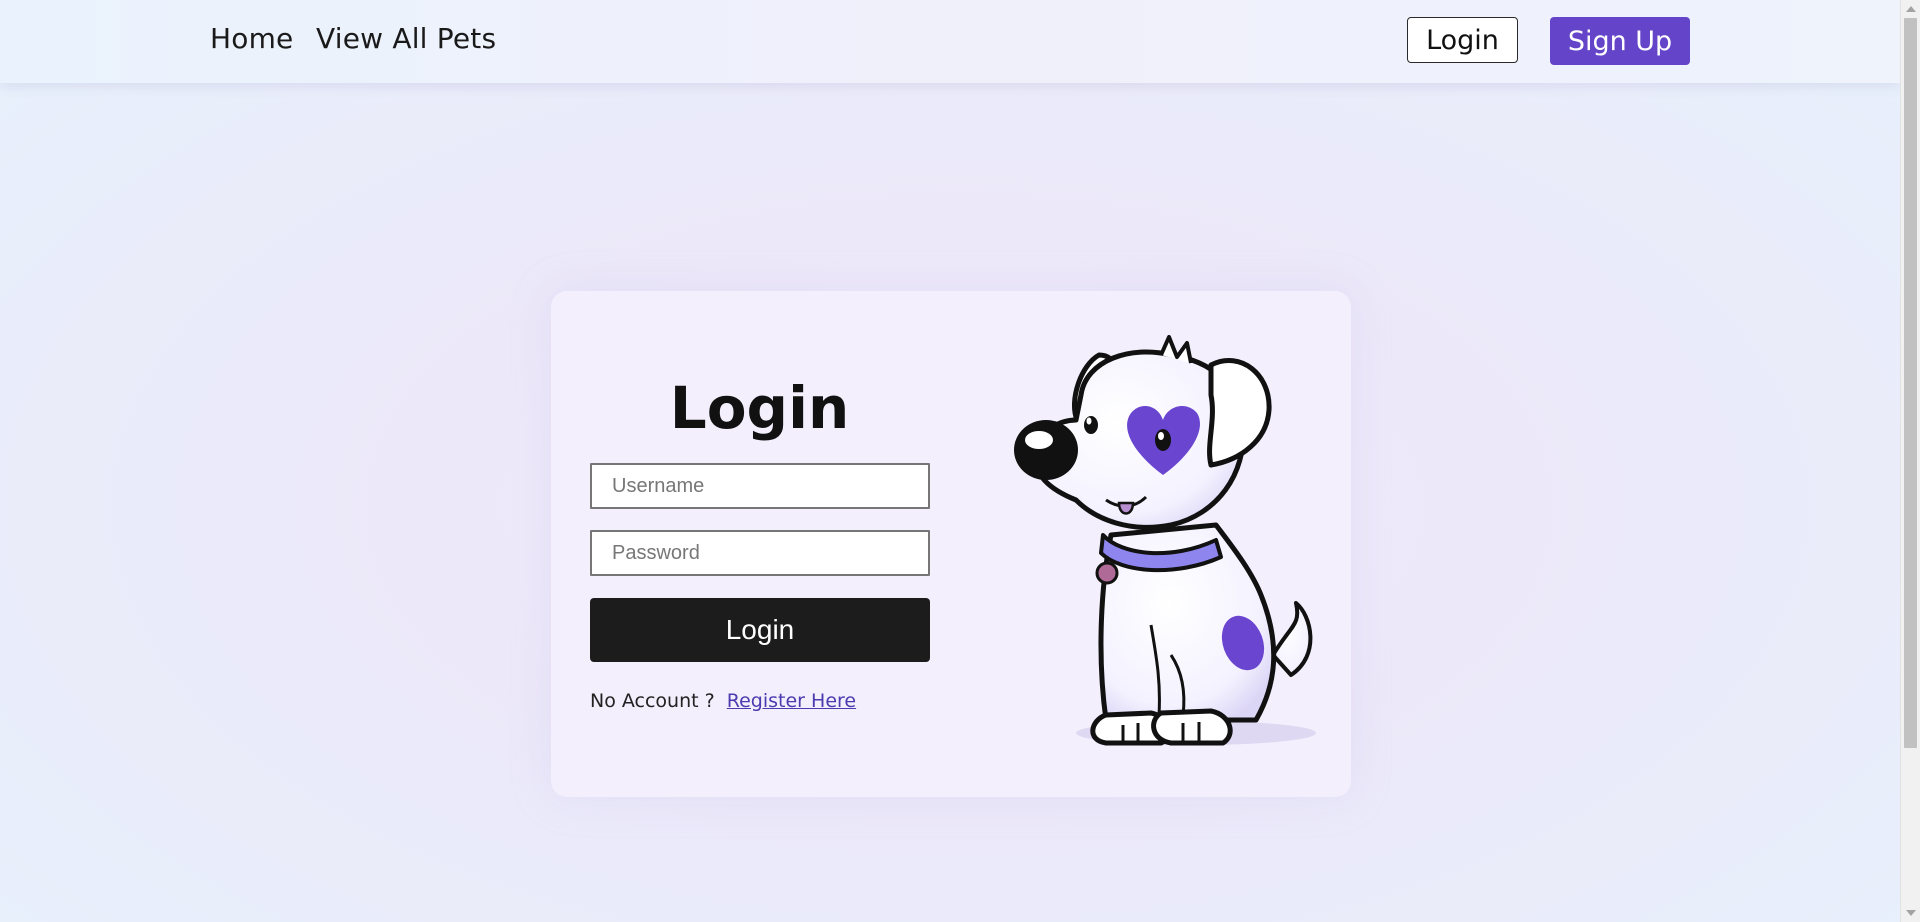  Describe the element at coordinates (760, 486) in the screenshot. I see `username-input` at that location.